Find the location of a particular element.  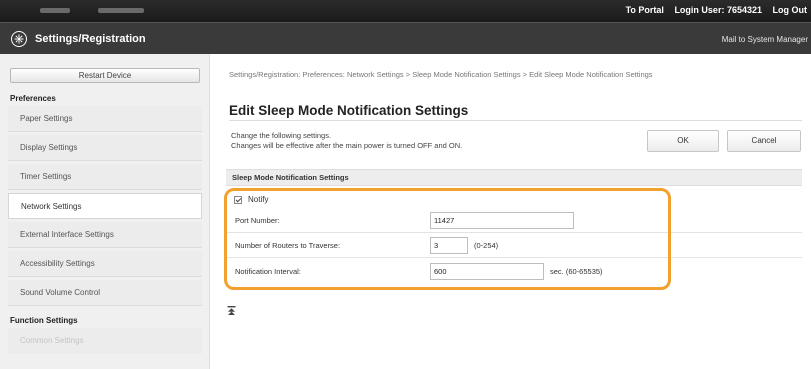

app-title: Settings/Registration is located at coordinates (90, 39).